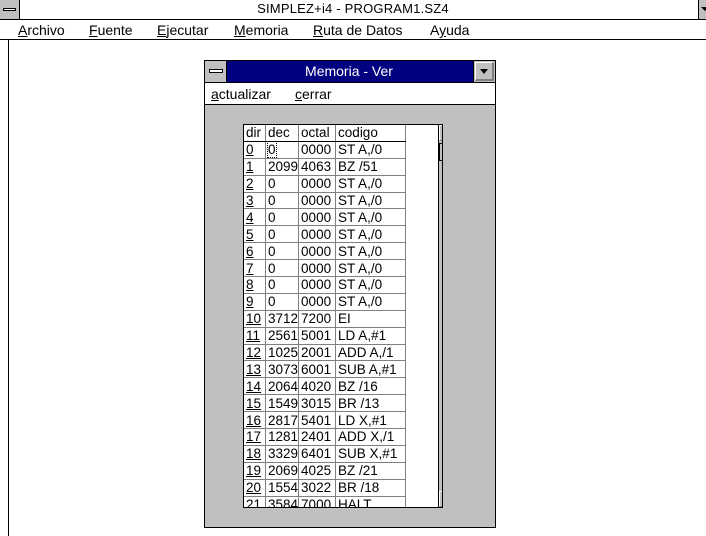  What do you see at coordinates (241, 94) in the screenshot?
I see `menu-actualizar: actualizar` at bounding box center [241, 94].